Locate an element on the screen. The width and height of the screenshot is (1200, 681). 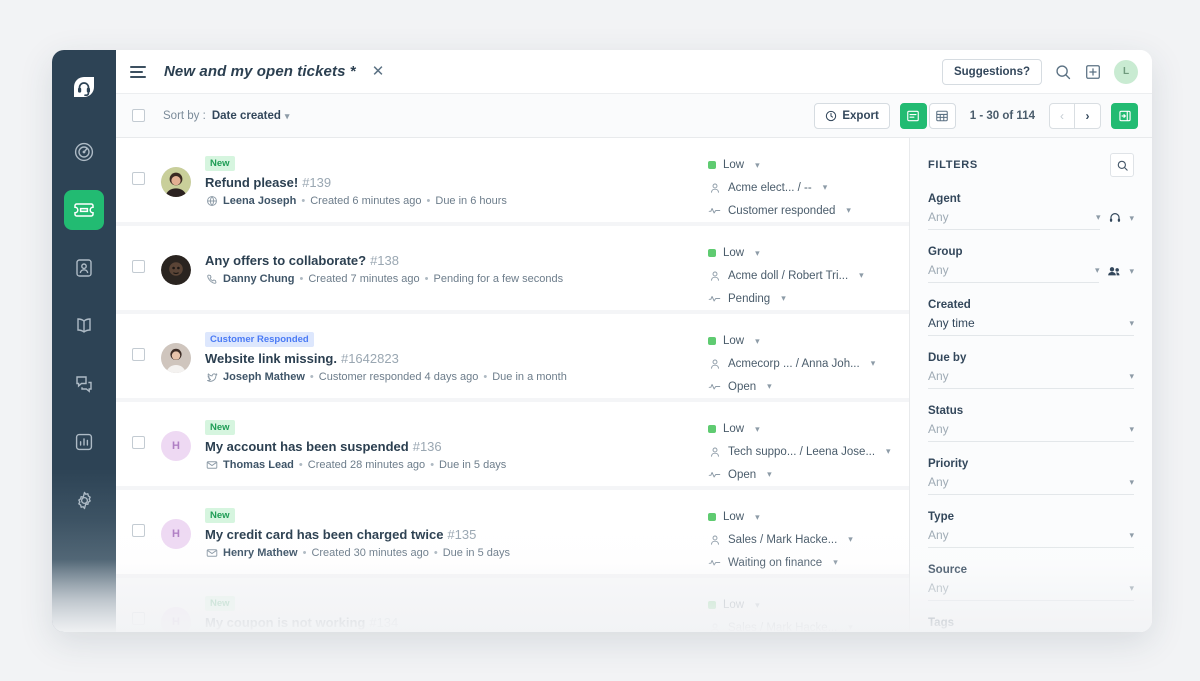
tab-close-icon: ✕ is located at coordinates (378, 71).